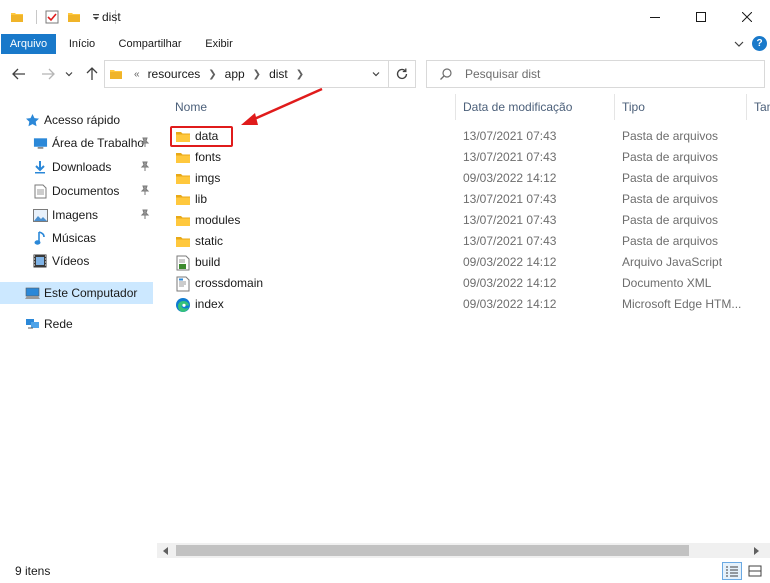  Describe the element at coordinates (739, 44) in the screenshot. I see `expand-ribbon-button` at that location.